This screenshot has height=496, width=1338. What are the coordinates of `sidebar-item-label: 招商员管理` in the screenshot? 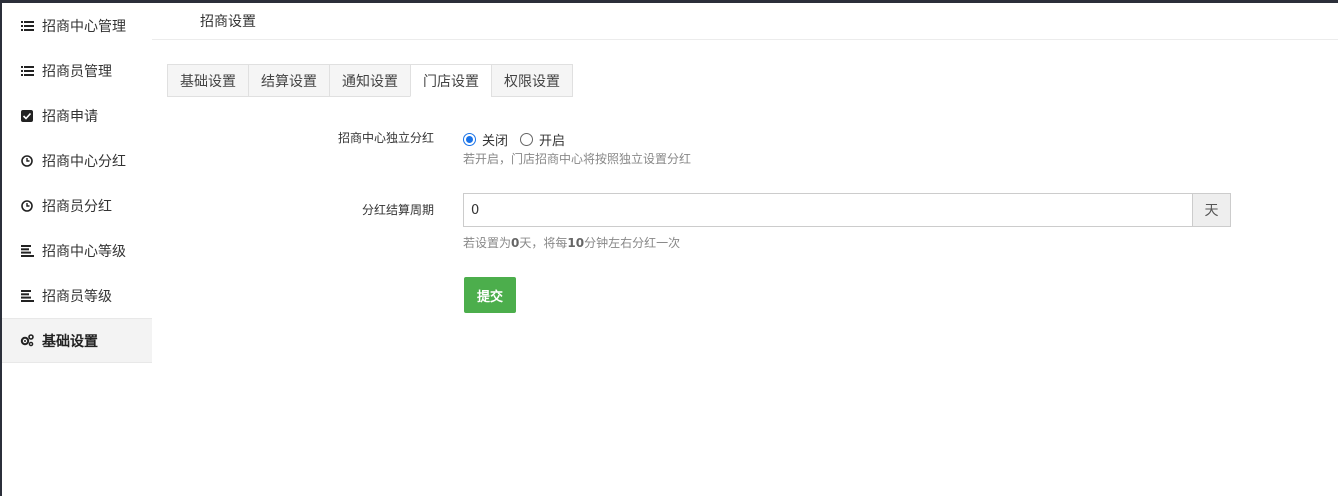 It's located at (77, 71).